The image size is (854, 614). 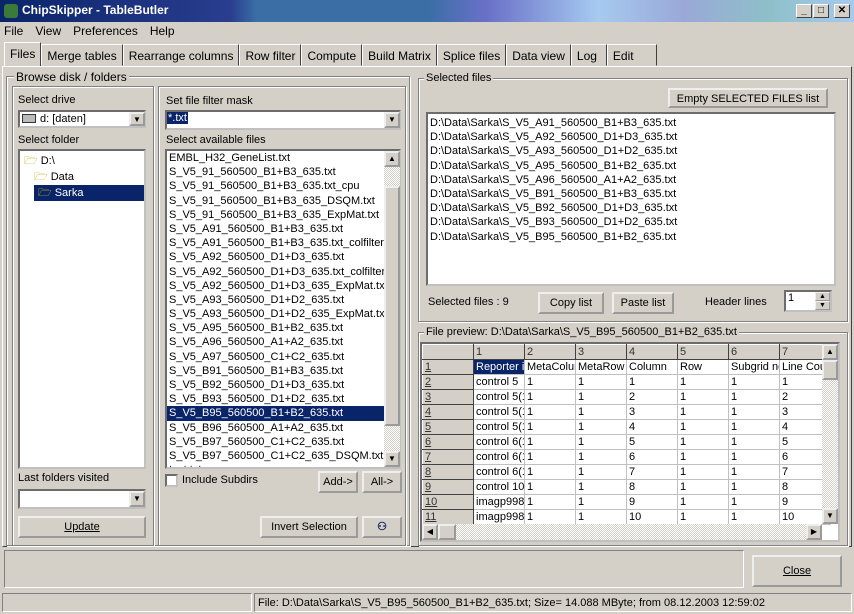 What do you see at coordinates (283, 399) in the screenshot?
I see `file-list-item: S_V5_B93_560500_D1+D2_635.txt` at bounding box center [283, 399].